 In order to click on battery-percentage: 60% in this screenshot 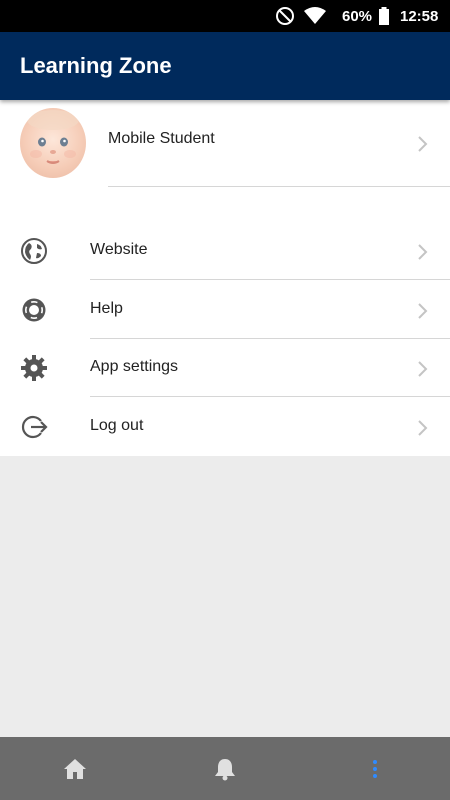, I will do `click(357, 16)`.